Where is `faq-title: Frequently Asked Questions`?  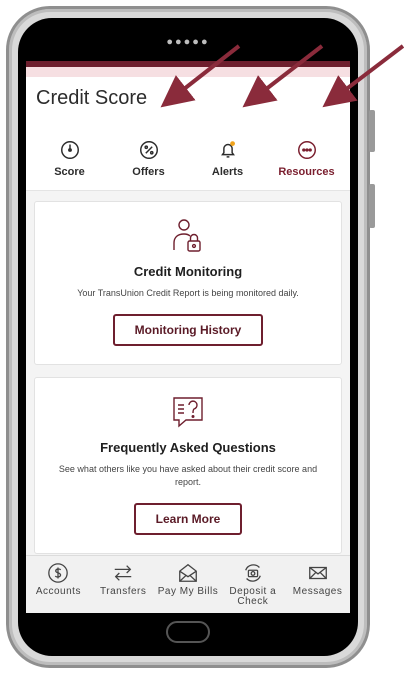
faq-title: Frequently Asked Questions is located at coordinates (188, 447).